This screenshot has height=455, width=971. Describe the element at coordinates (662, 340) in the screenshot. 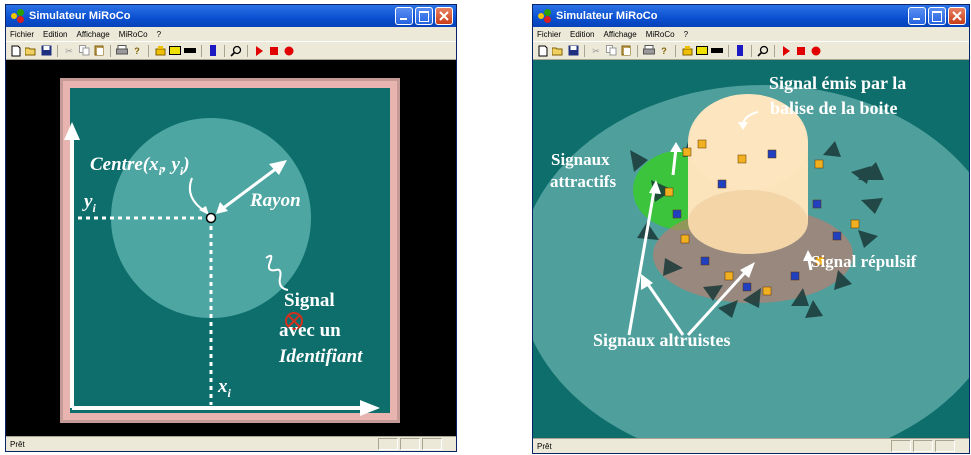

I see `signaux-altruistes-label: Signaux altruistes` at that location.